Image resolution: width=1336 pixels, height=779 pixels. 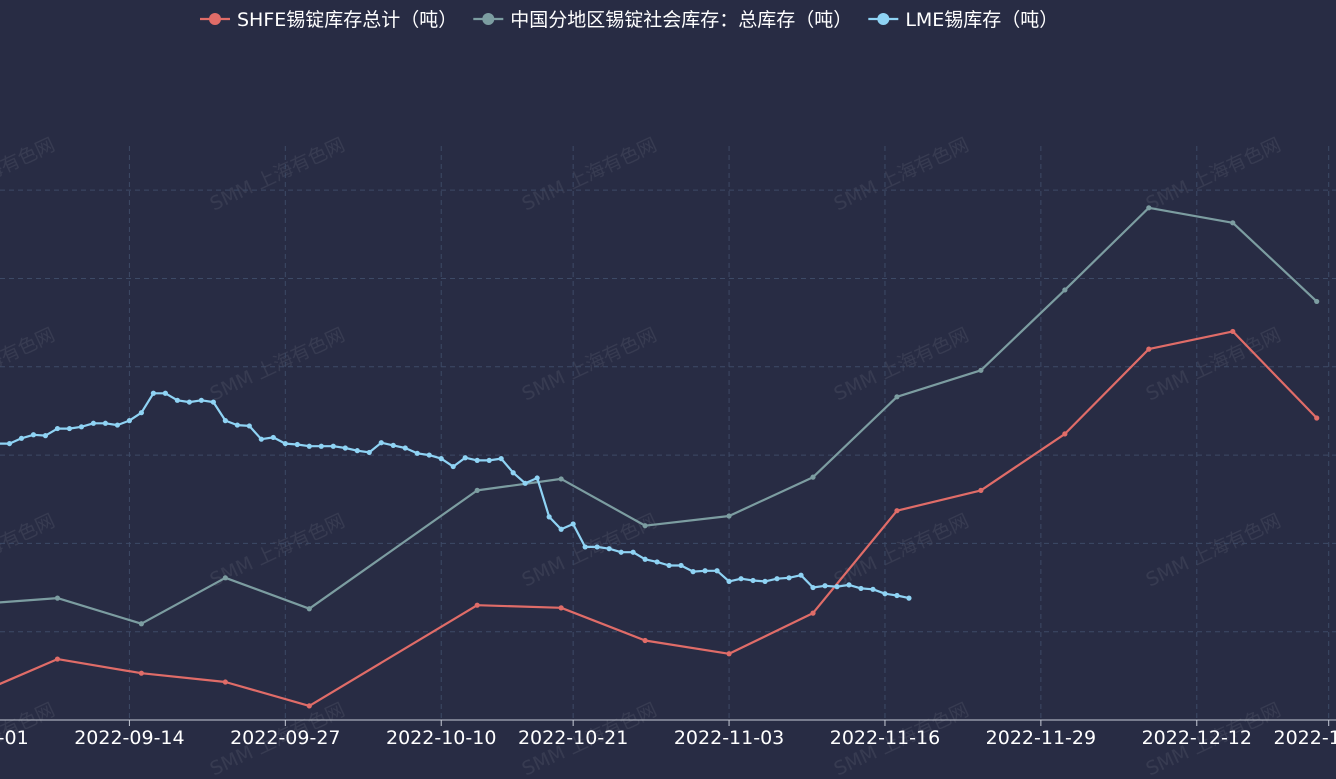 I want to click on legend-item-0: SHFE锡锭库存总计（吨）, so click(x=328, y=20).